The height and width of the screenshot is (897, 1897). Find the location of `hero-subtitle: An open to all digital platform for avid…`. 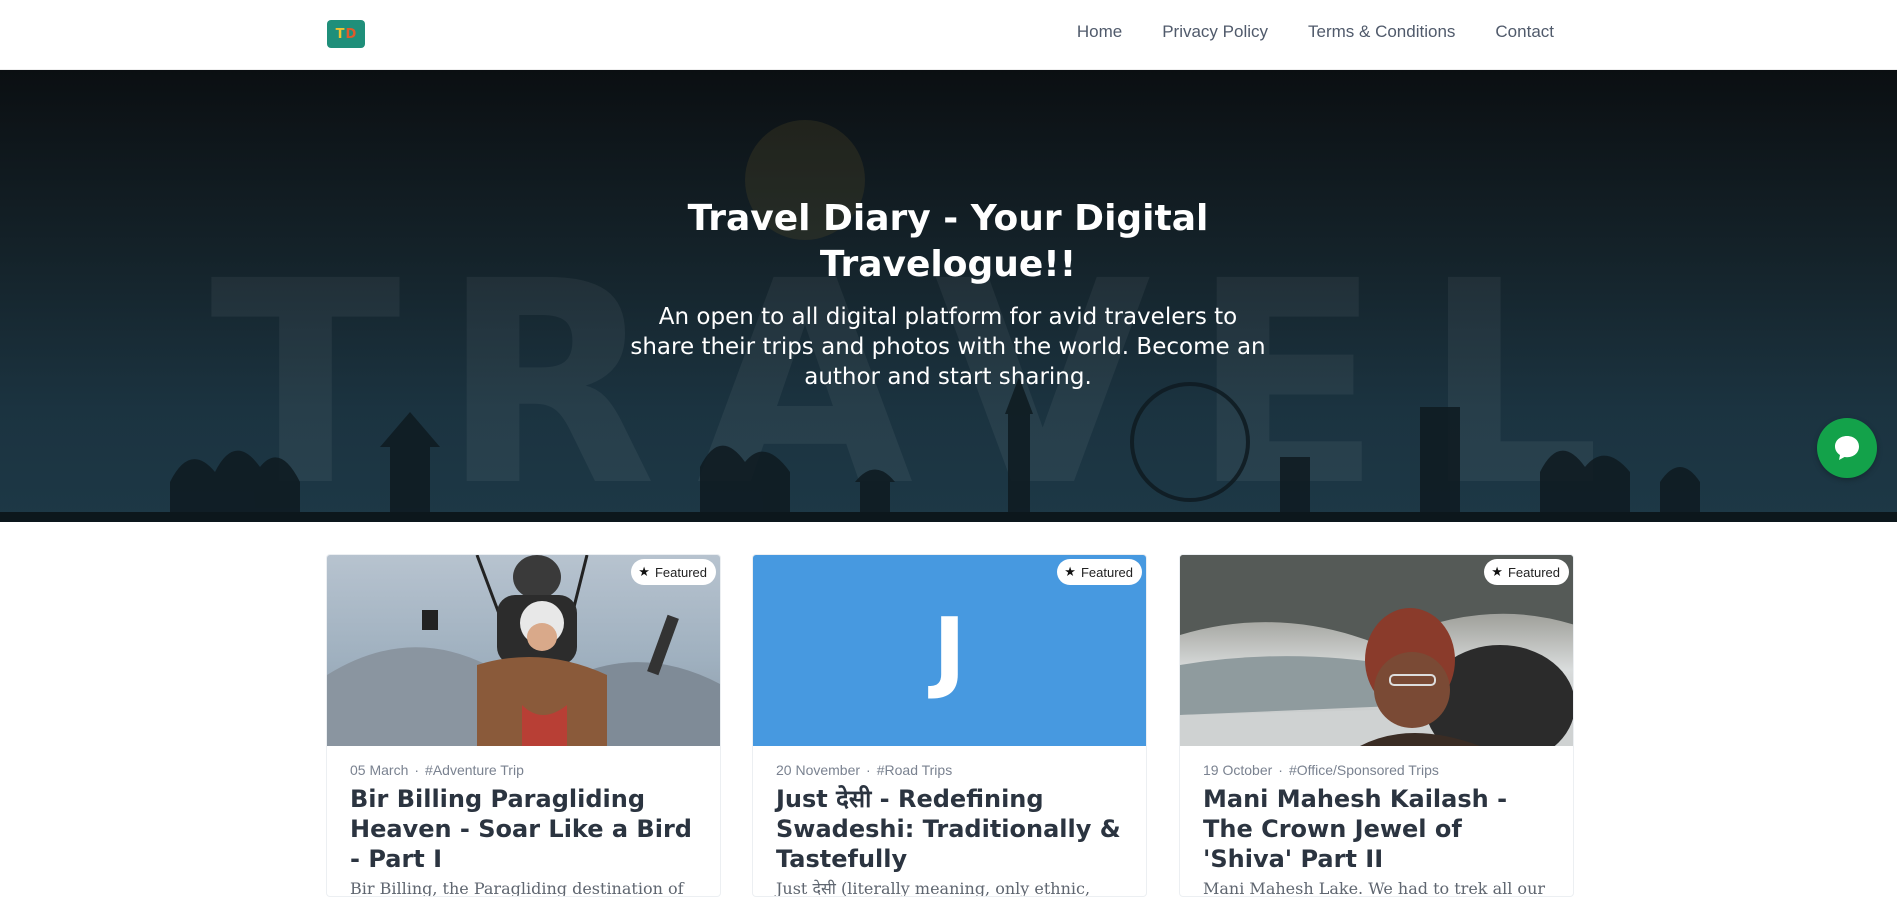

hero-subtitle: An open to all digital platform for avid… is located at coordinates (948, 347).